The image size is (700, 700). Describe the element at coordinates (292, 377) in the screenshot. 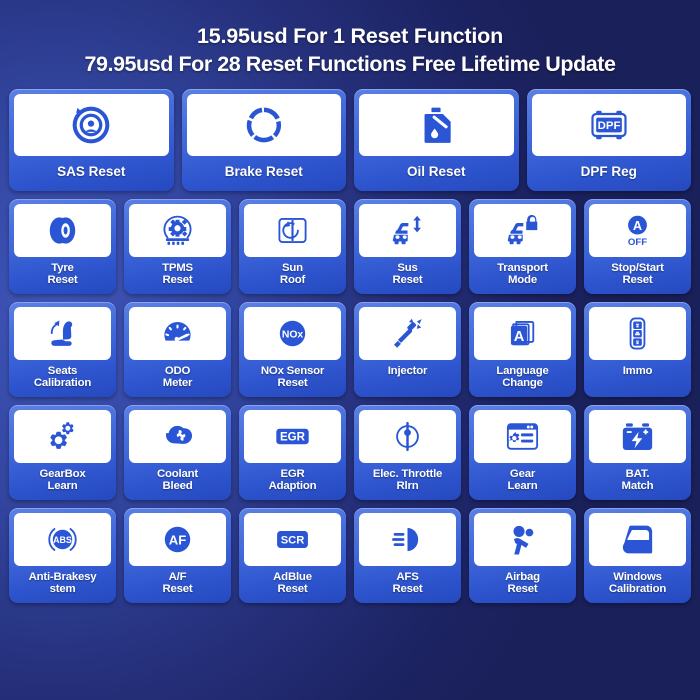

I see `function-card-label: NOx Sensor Reset` at that location.